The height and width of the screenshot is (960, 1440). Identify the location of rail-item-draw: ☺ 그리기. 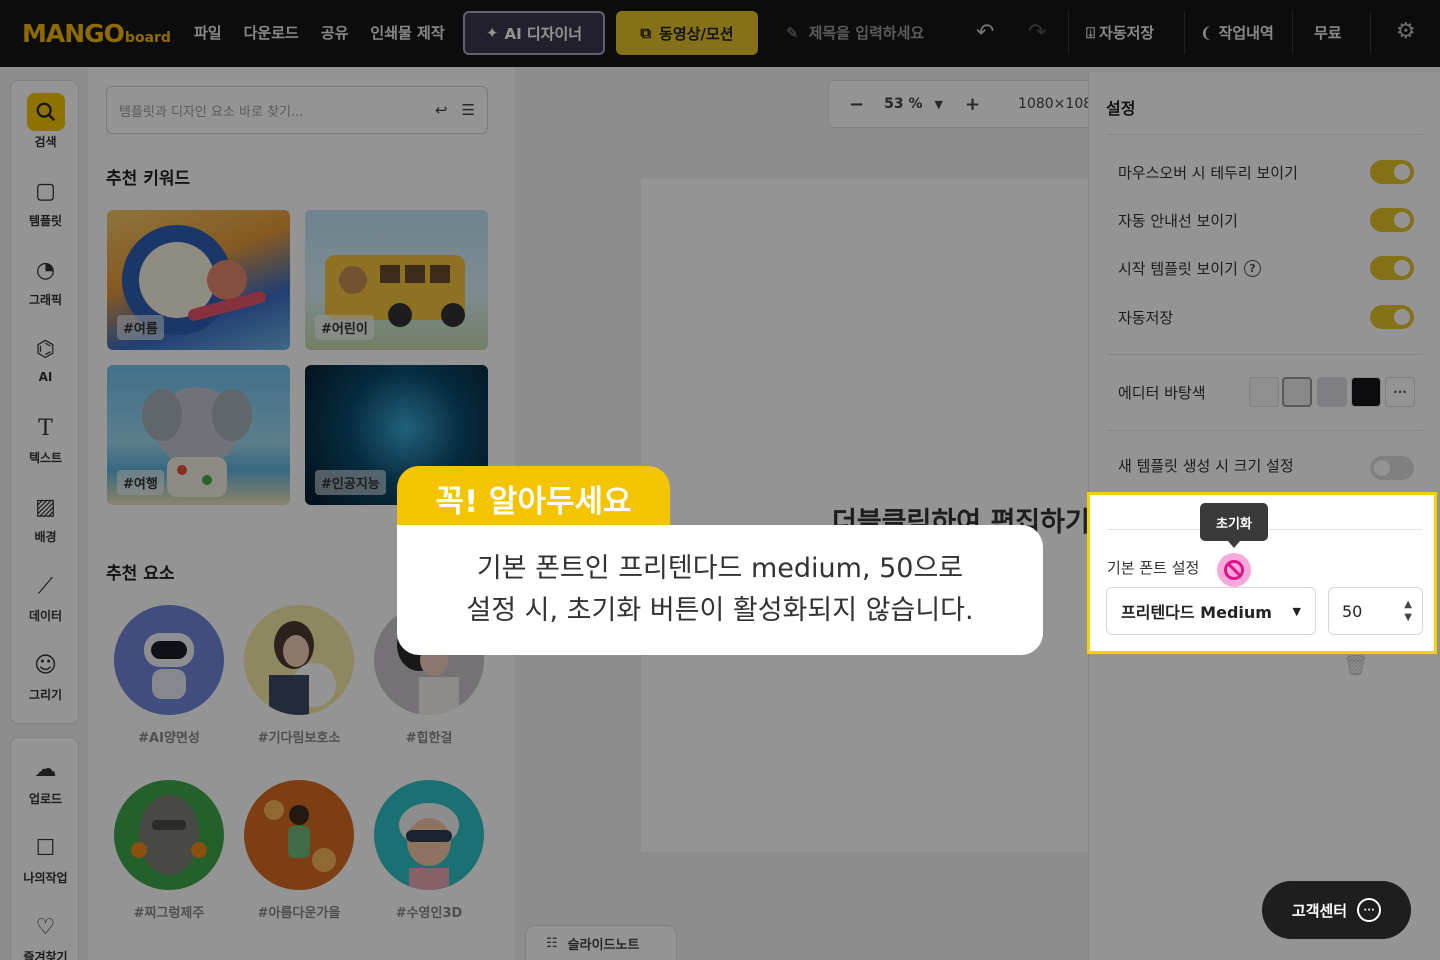
(45, 674).